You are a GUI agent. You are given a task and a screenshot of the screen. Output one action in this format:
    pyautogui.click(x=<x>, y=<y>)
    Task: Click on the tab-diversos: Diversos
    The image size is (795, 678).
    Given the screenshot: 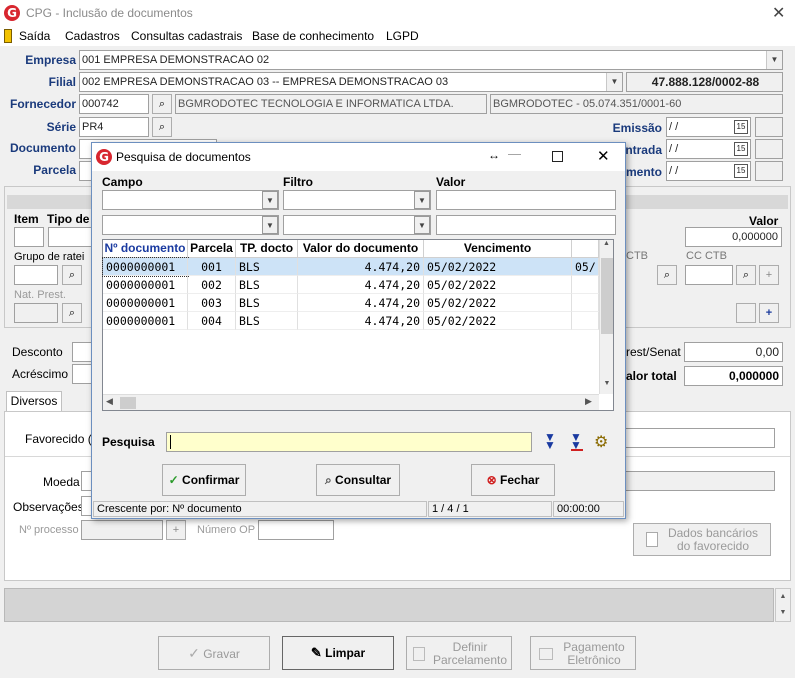 What is the action you would take?
    pyautogui.click(x=34, y=401)
    